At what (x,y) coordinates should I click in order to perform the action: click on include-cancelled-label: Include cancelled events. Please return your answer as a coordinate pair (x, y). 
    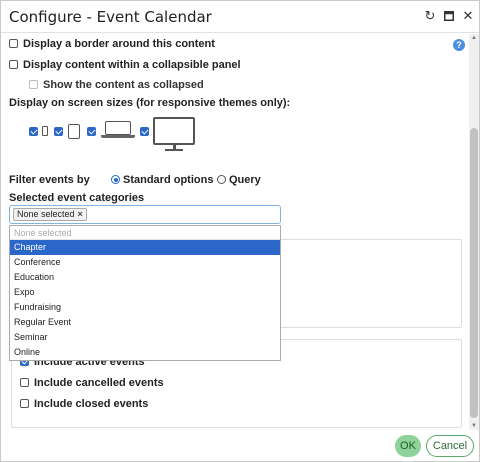
    Looking at the image, I should click on (99, 383).